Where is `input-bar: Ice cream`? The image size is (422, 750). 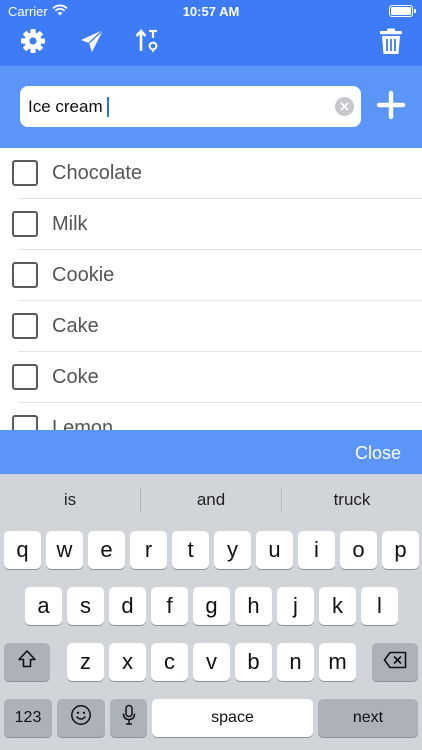 input-bar: Ice cream is located at coordinates (211, 107).